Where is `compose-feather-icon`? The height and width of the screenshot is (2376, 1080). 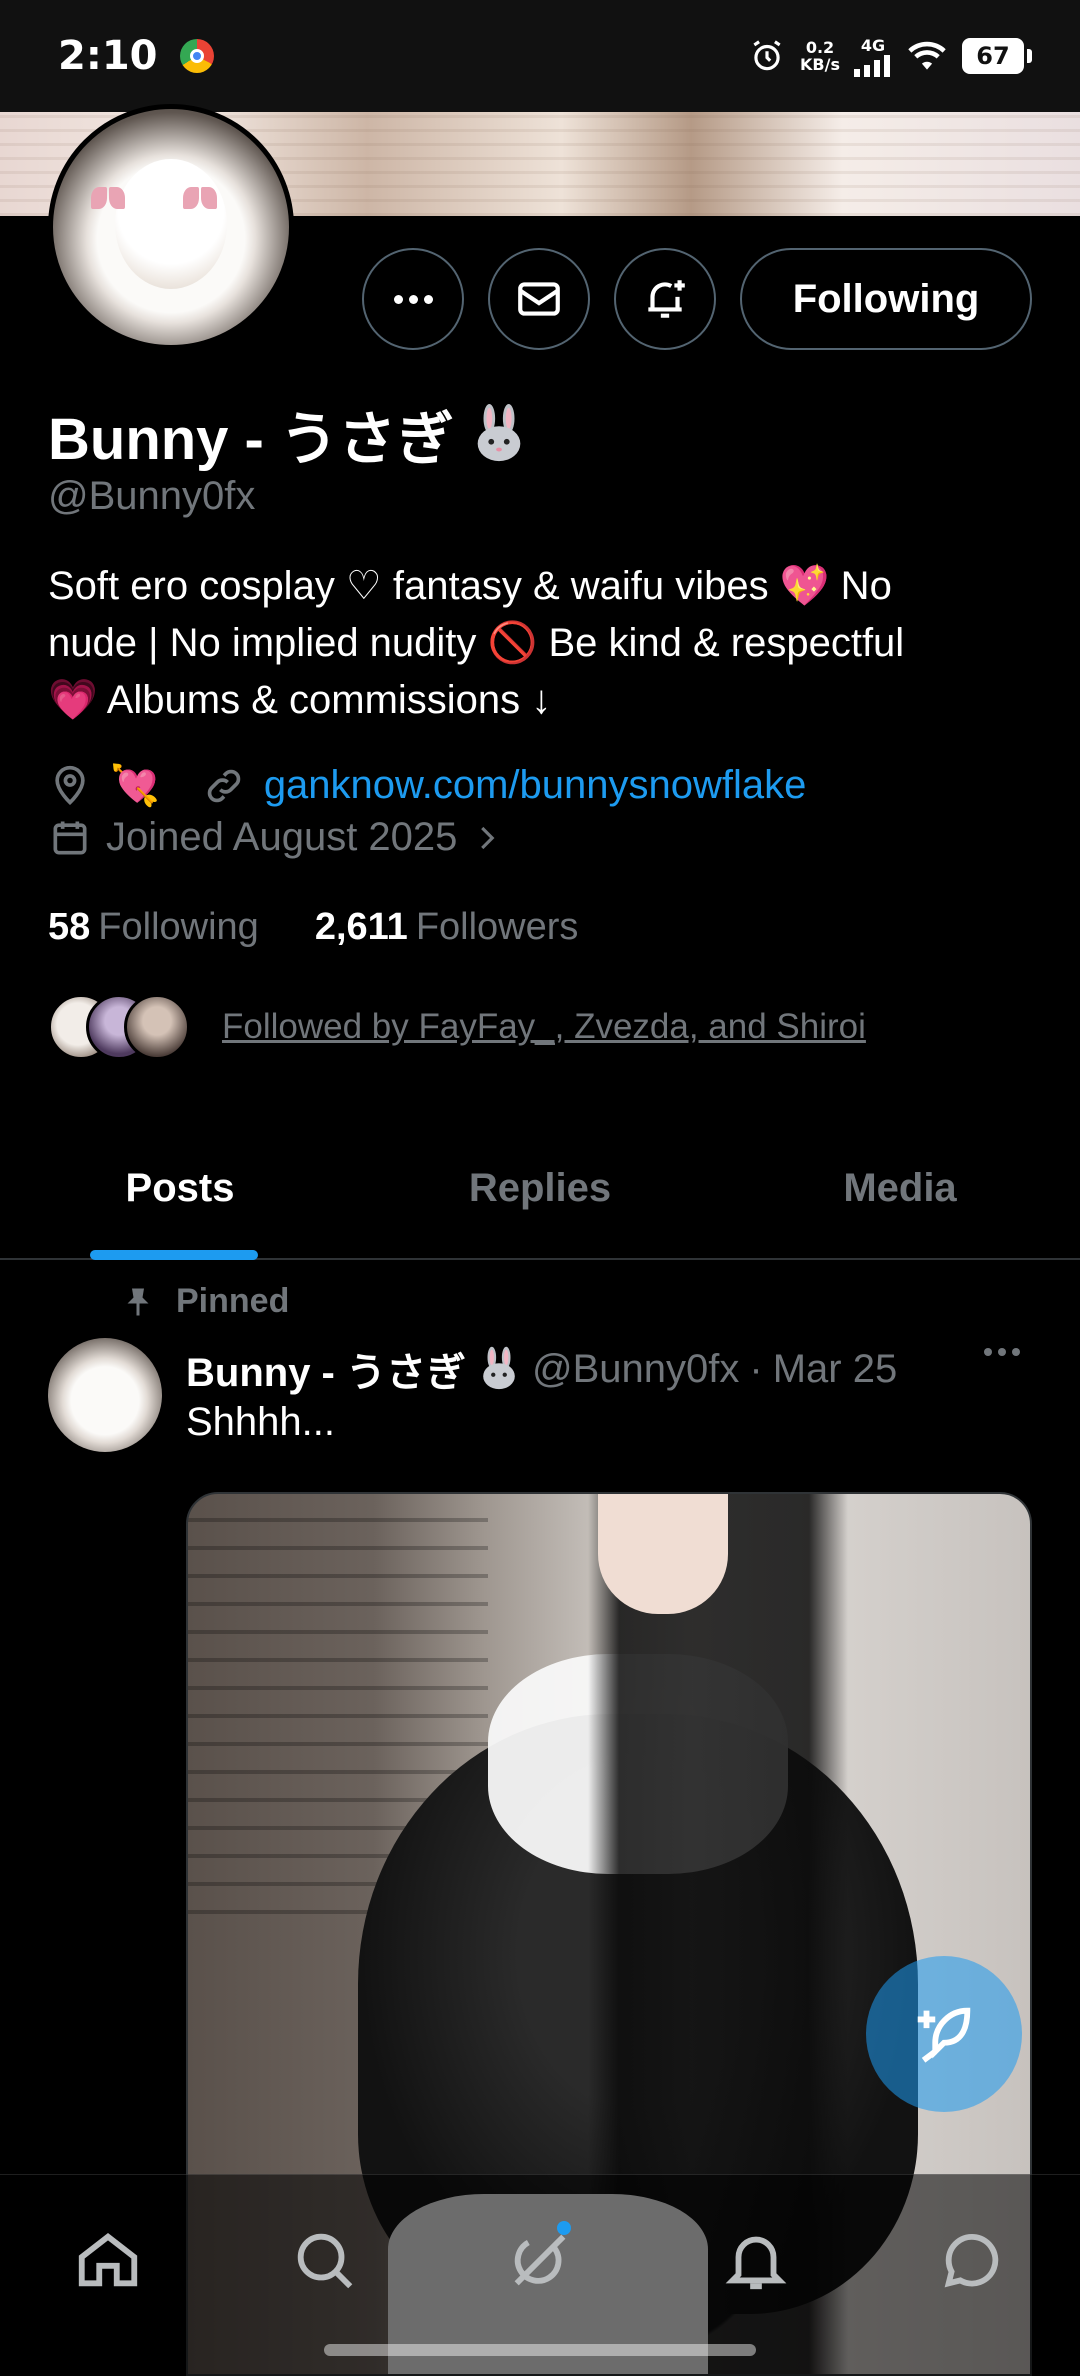
compose-feather-icon is located at coordinates (944, 2035).